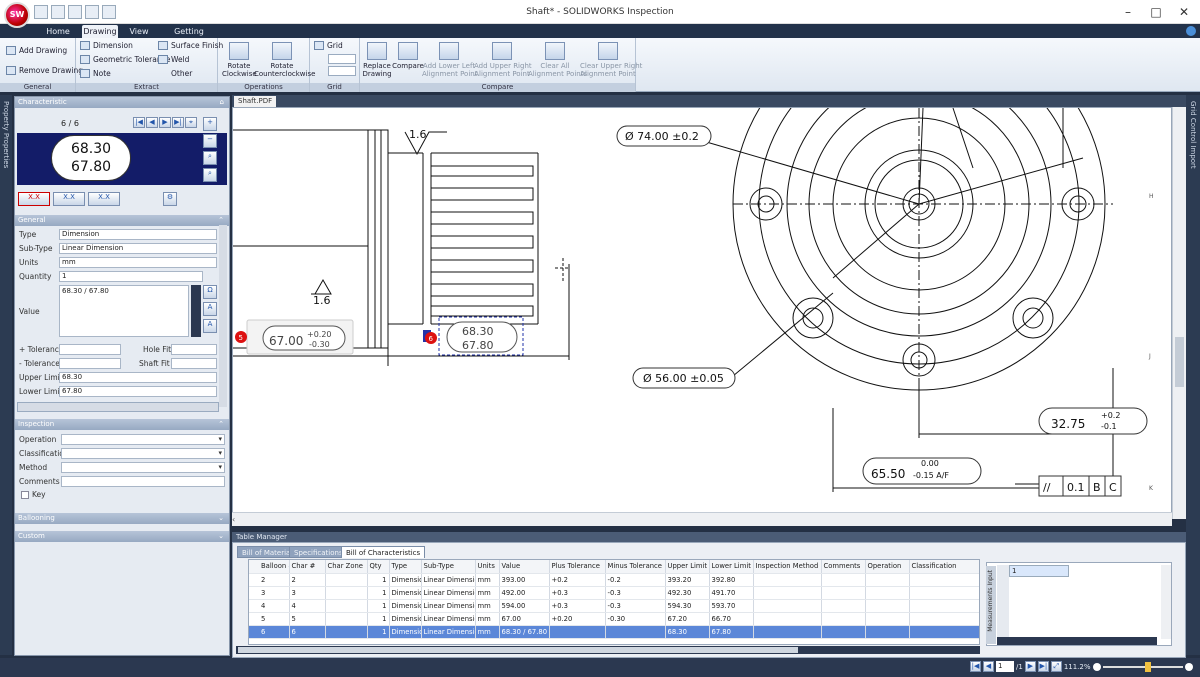 This screenshot has width=1200, height=677. I want to click on column-header: Qty, so click(378, 567).